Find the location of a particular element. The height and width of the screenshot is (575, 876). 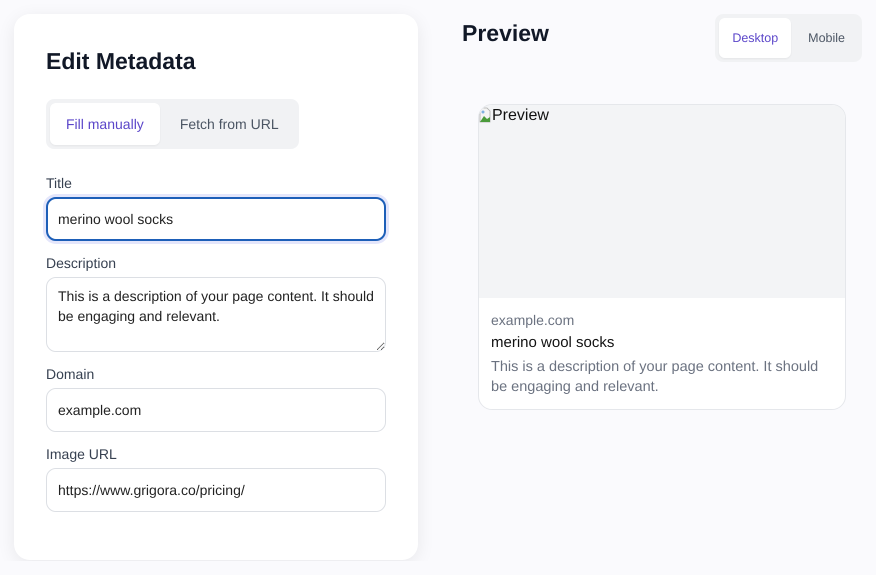

device-tab: Desktop is located at coordinates (755, 38).